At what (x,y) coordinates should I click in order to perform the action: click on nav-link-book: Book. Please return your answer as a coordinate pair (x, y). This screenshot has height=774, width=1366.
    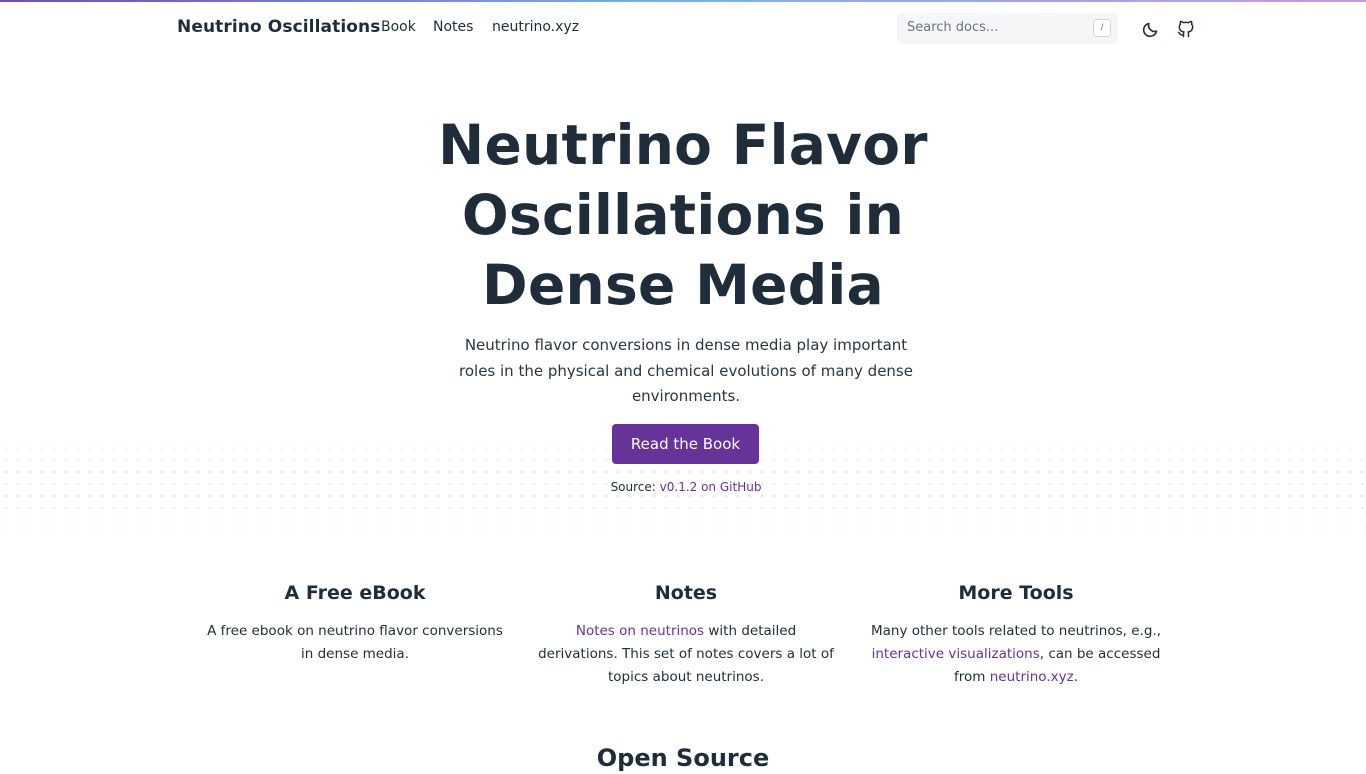
    Looking at the image, I should click on (398, 27).